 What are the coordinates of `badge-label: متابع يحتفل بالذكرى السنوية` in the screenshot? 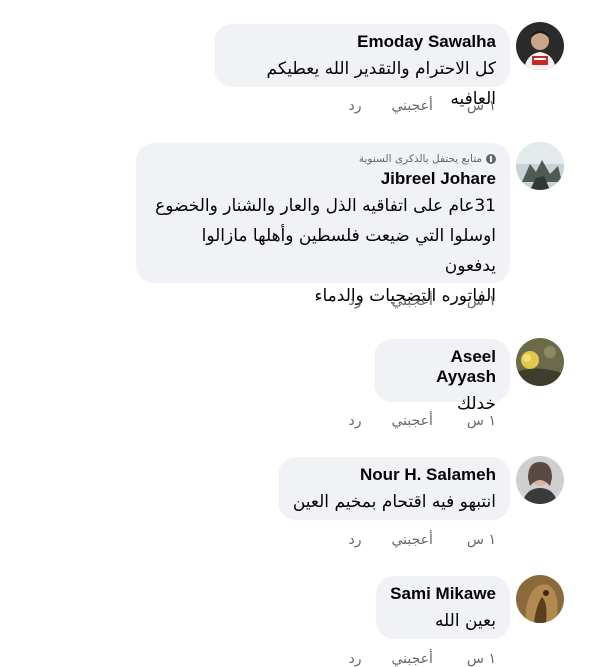 It's located at (420, 159).